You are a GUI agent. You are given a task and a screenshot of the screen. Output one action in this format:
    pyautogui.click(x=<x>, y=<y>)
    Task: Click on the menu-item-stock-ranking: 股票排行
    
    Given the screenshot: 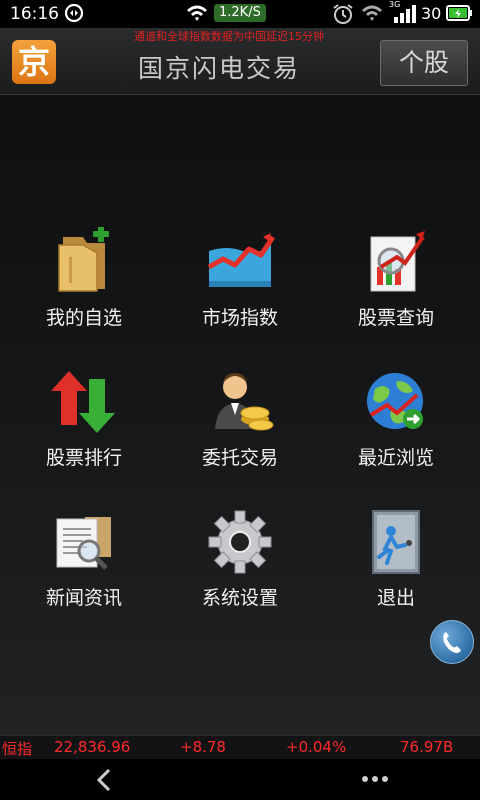 What is the action you would take?
    pyautogui.click(x=84, y=432)
    